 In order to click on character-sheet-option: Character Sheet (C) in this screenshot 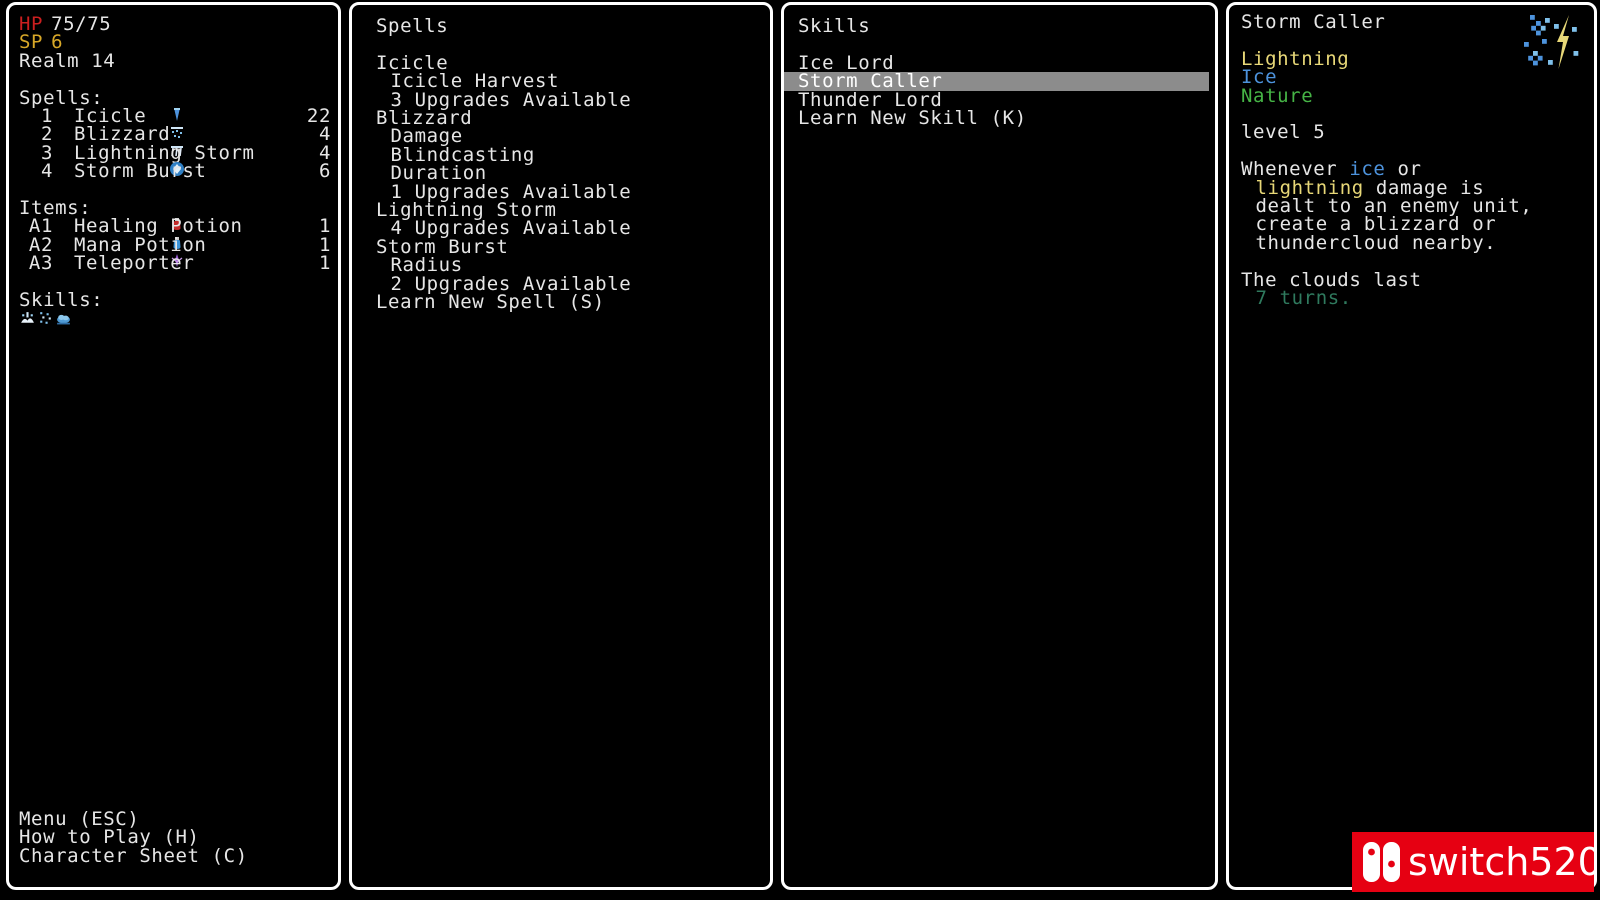, I will do `click(133, 855)`.